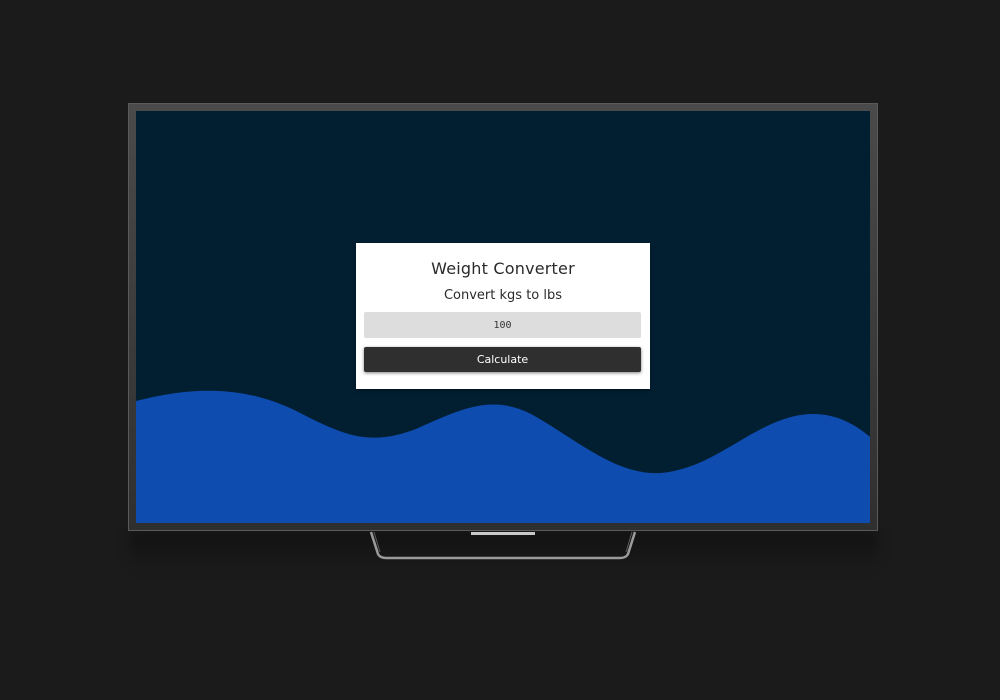 Image resolution: width=1000 pixels, height=700 pixels. What do you see at coordinates (503, 456) in the screenshot?
I see `wave-shape` at bounding box center [503, 456].